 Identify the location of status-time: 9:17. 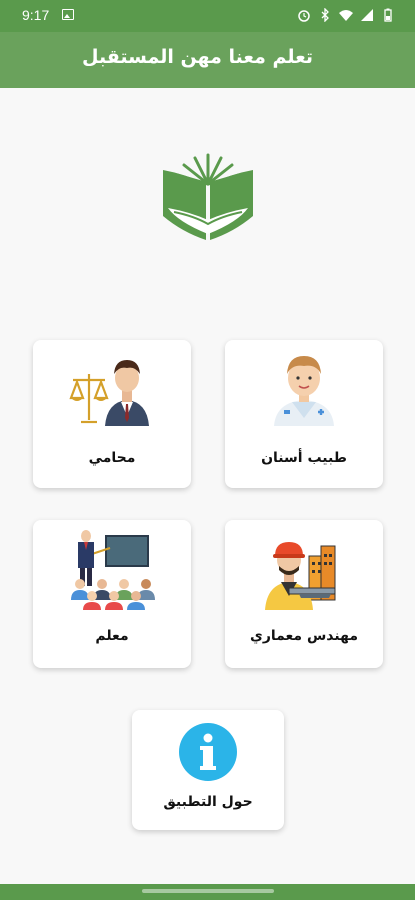
(36, 15).